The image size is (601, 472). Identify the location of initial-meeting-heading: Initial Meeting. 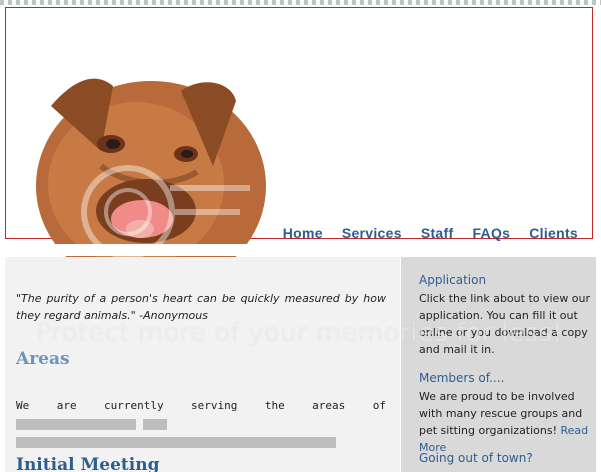
(88, 463).